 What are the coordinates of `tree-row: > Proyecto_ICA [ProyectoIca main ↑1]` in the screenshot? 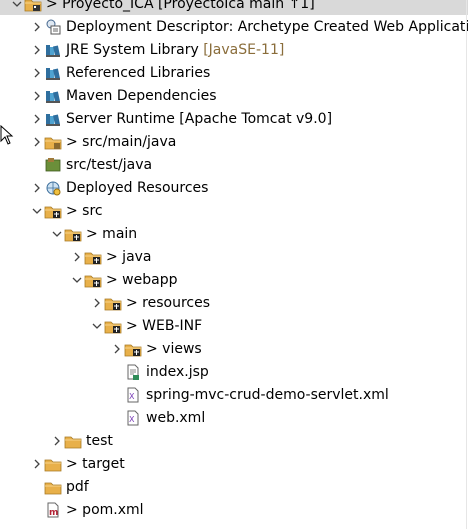 It's located at (234, 7).